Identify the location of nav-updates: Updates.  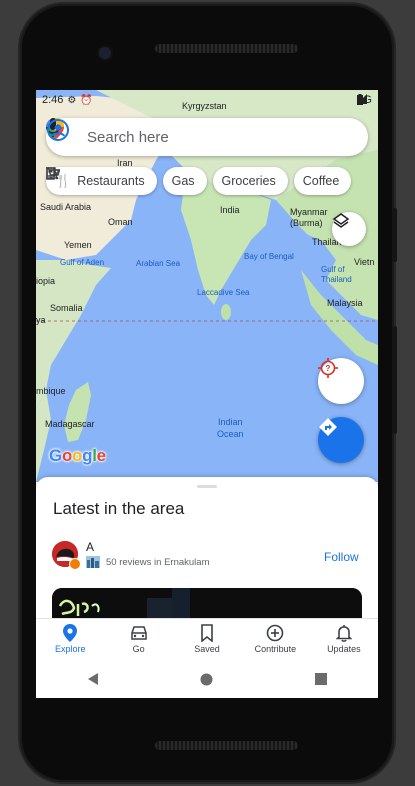
(344, 640).